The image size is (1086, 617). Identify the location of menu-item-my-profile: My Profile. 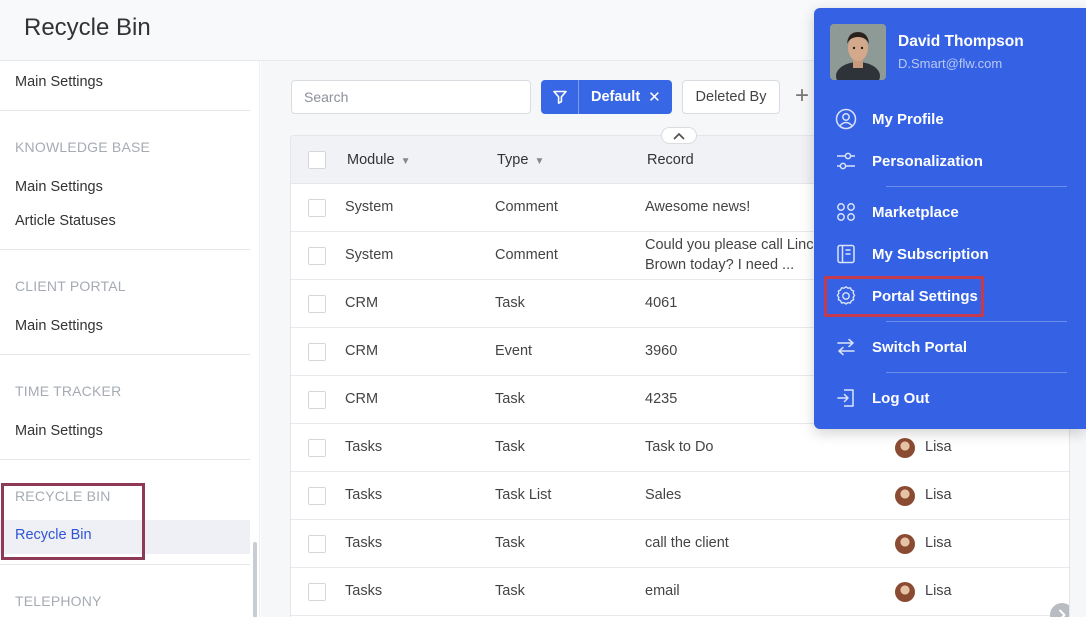
(950, 119).